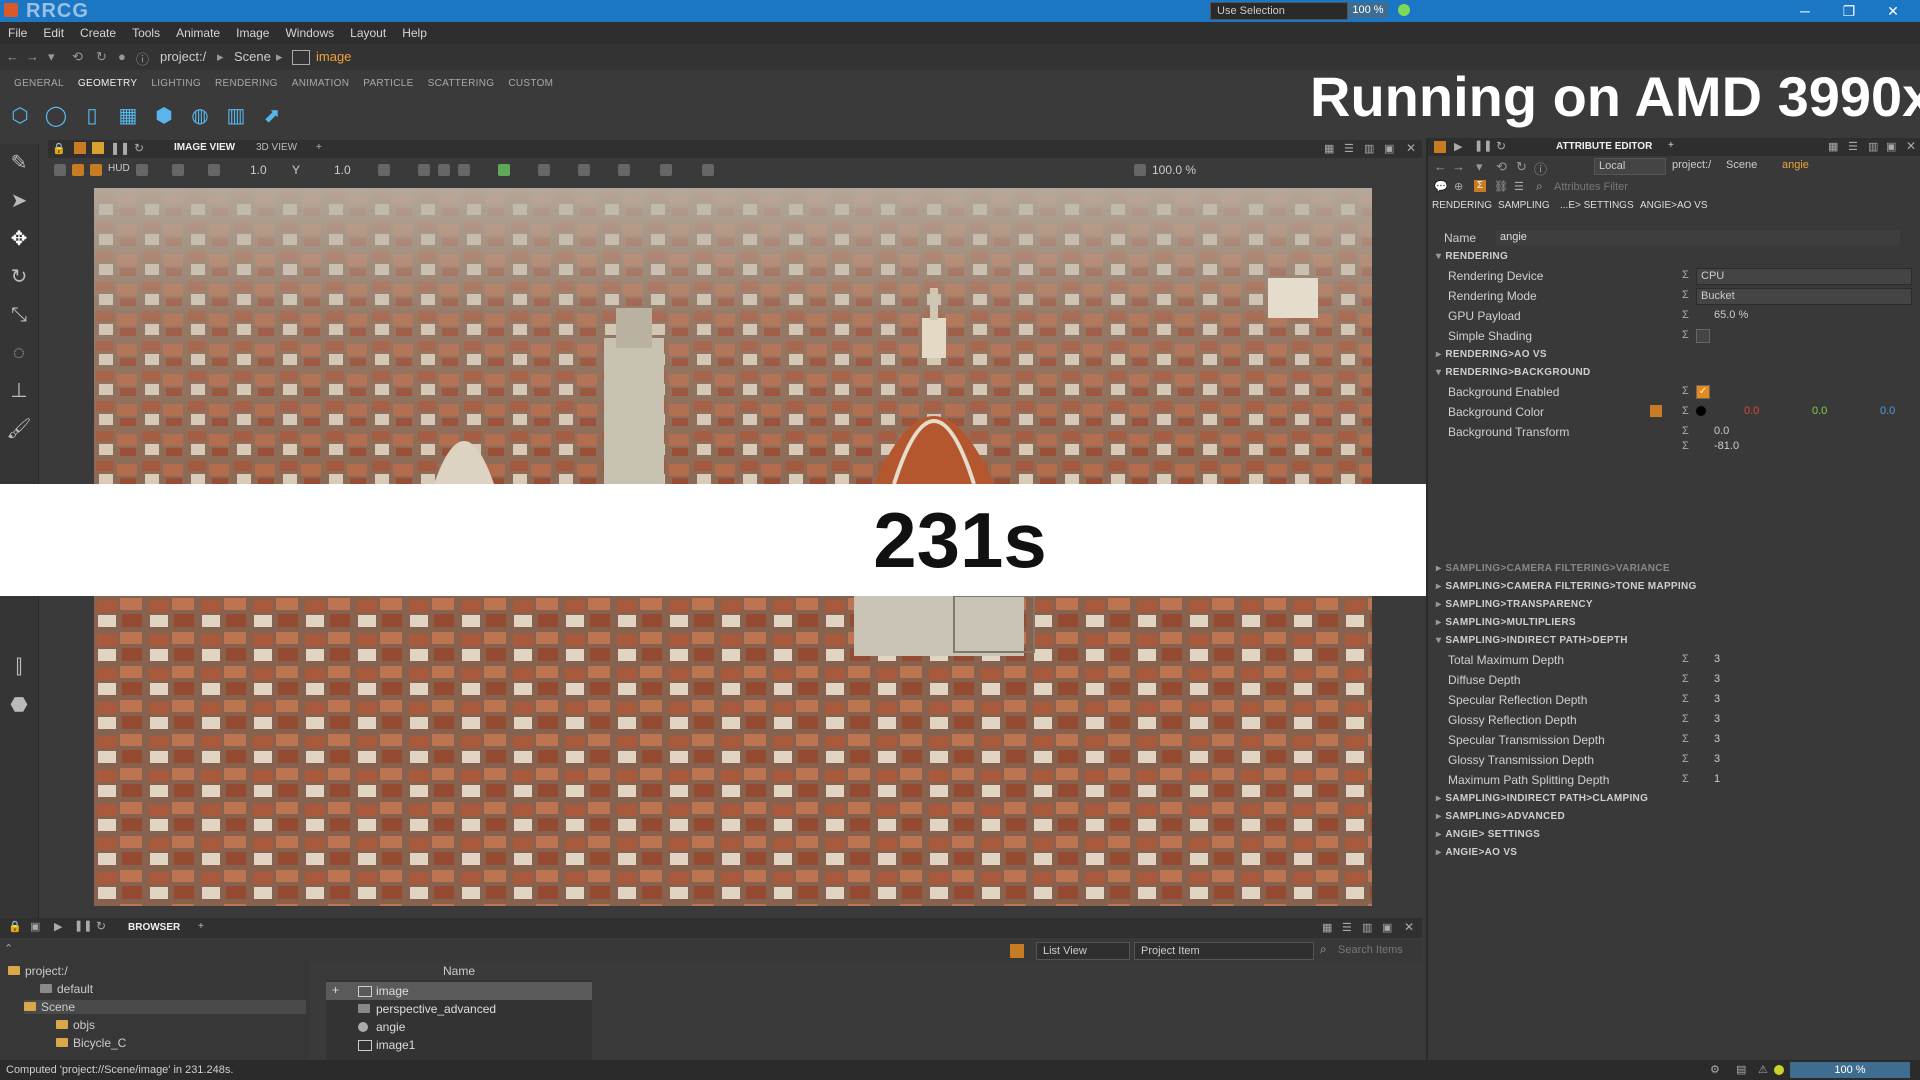 This screenshot has width=1920, height=1080. Describe the element at coordinates (1368, 10) in the screenshot. I see `zoom-field: 100 %` at that location.